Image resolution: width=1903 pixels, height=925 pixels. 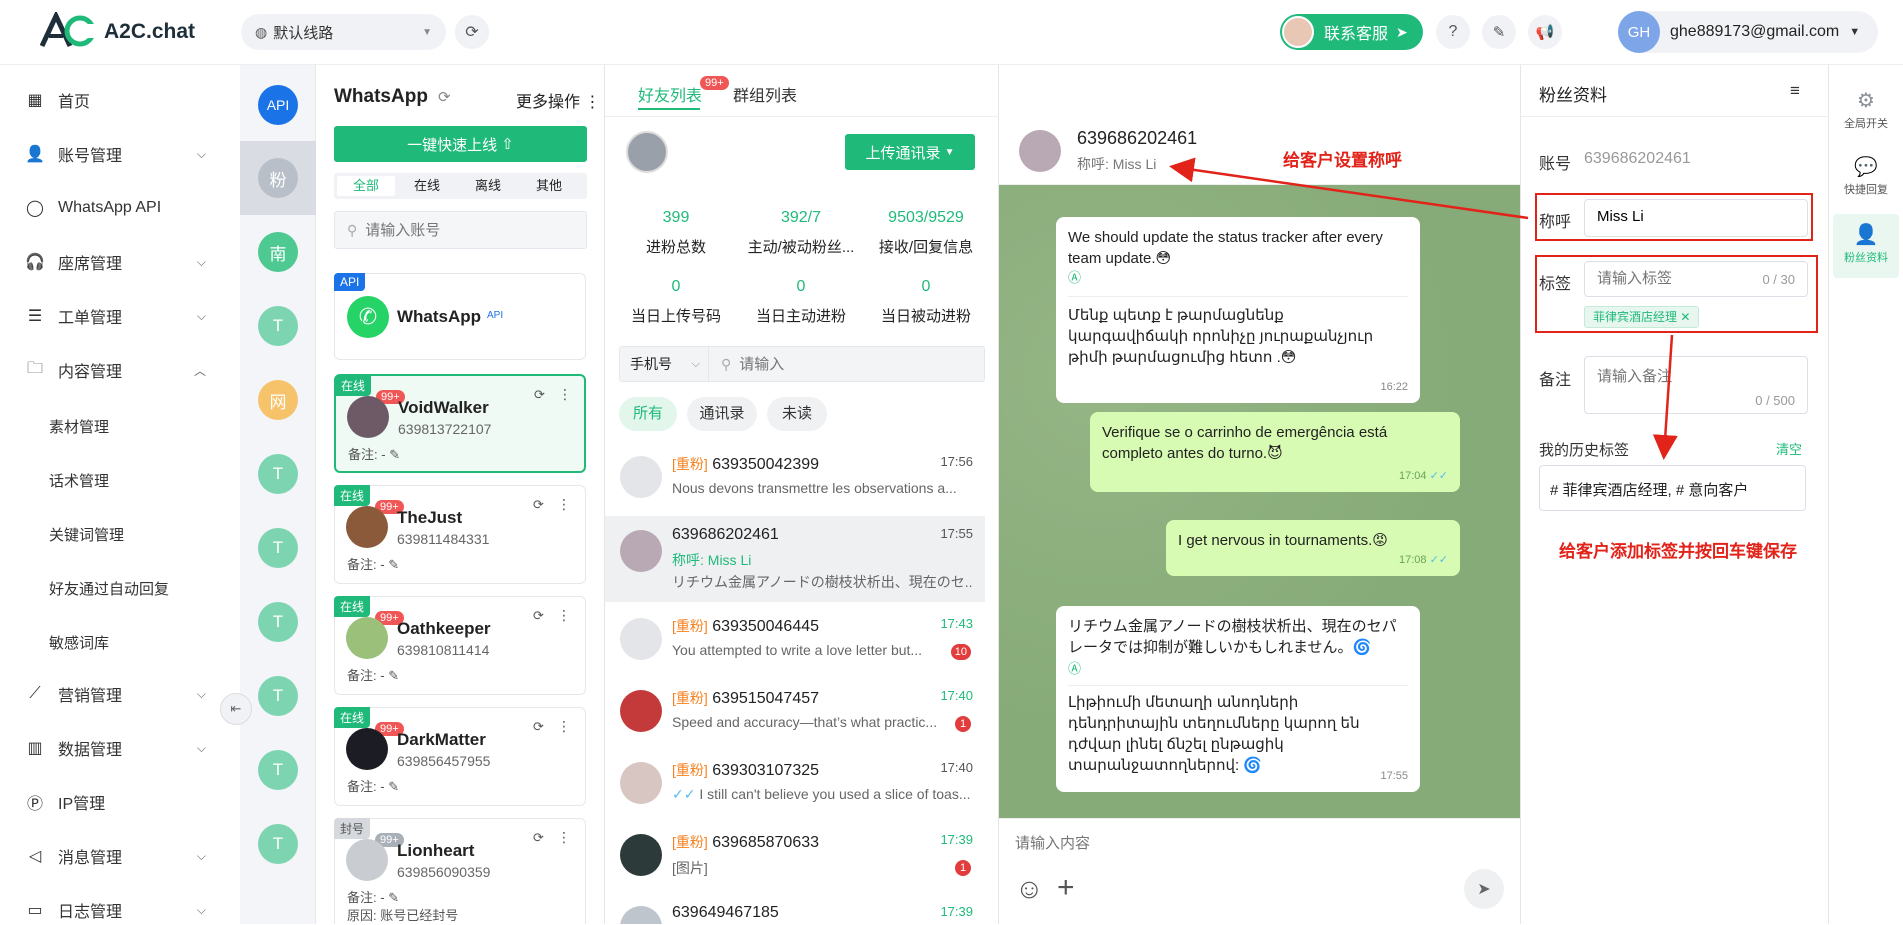 I want to click on support-avatar, so click(x=1298, y=32).